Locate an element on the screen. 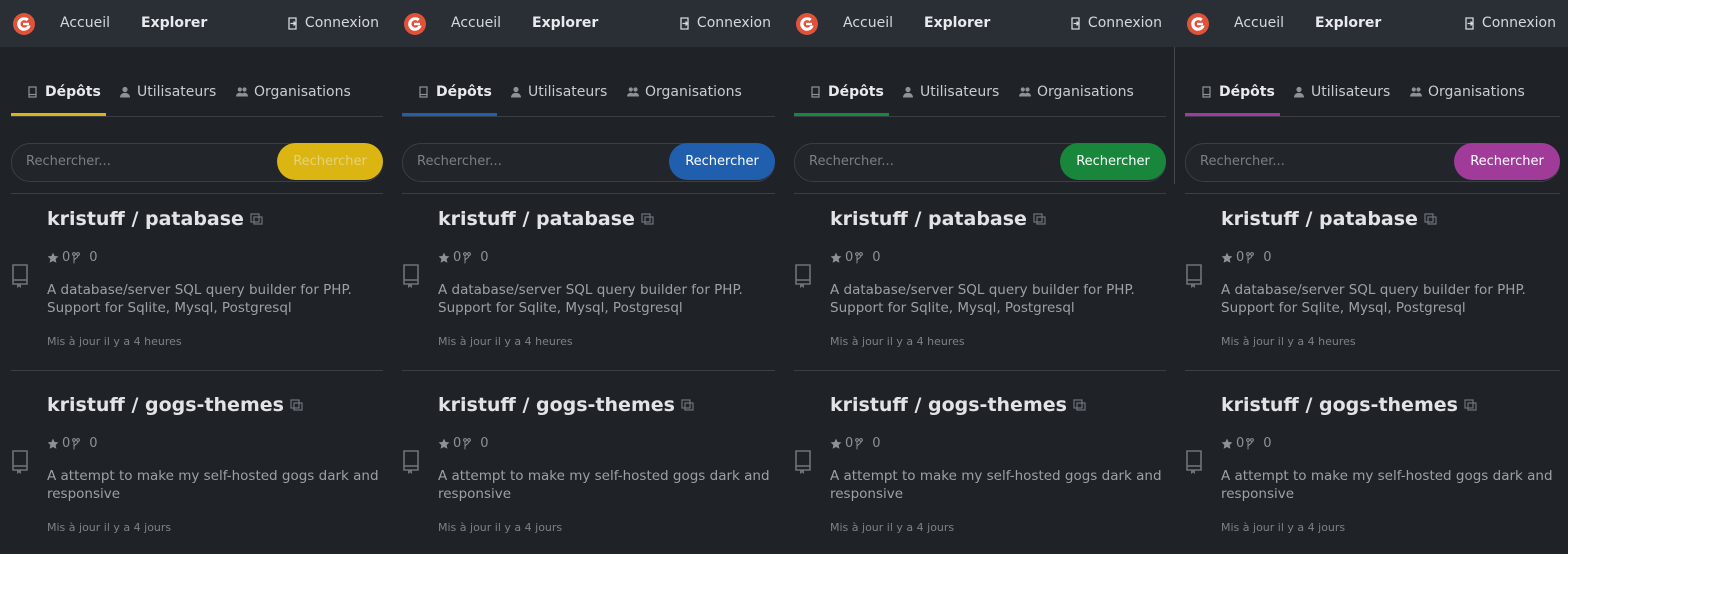 The height and width of the screenshot is (607, 1715). active-tab-indicator is located at coordinates (841, 114).